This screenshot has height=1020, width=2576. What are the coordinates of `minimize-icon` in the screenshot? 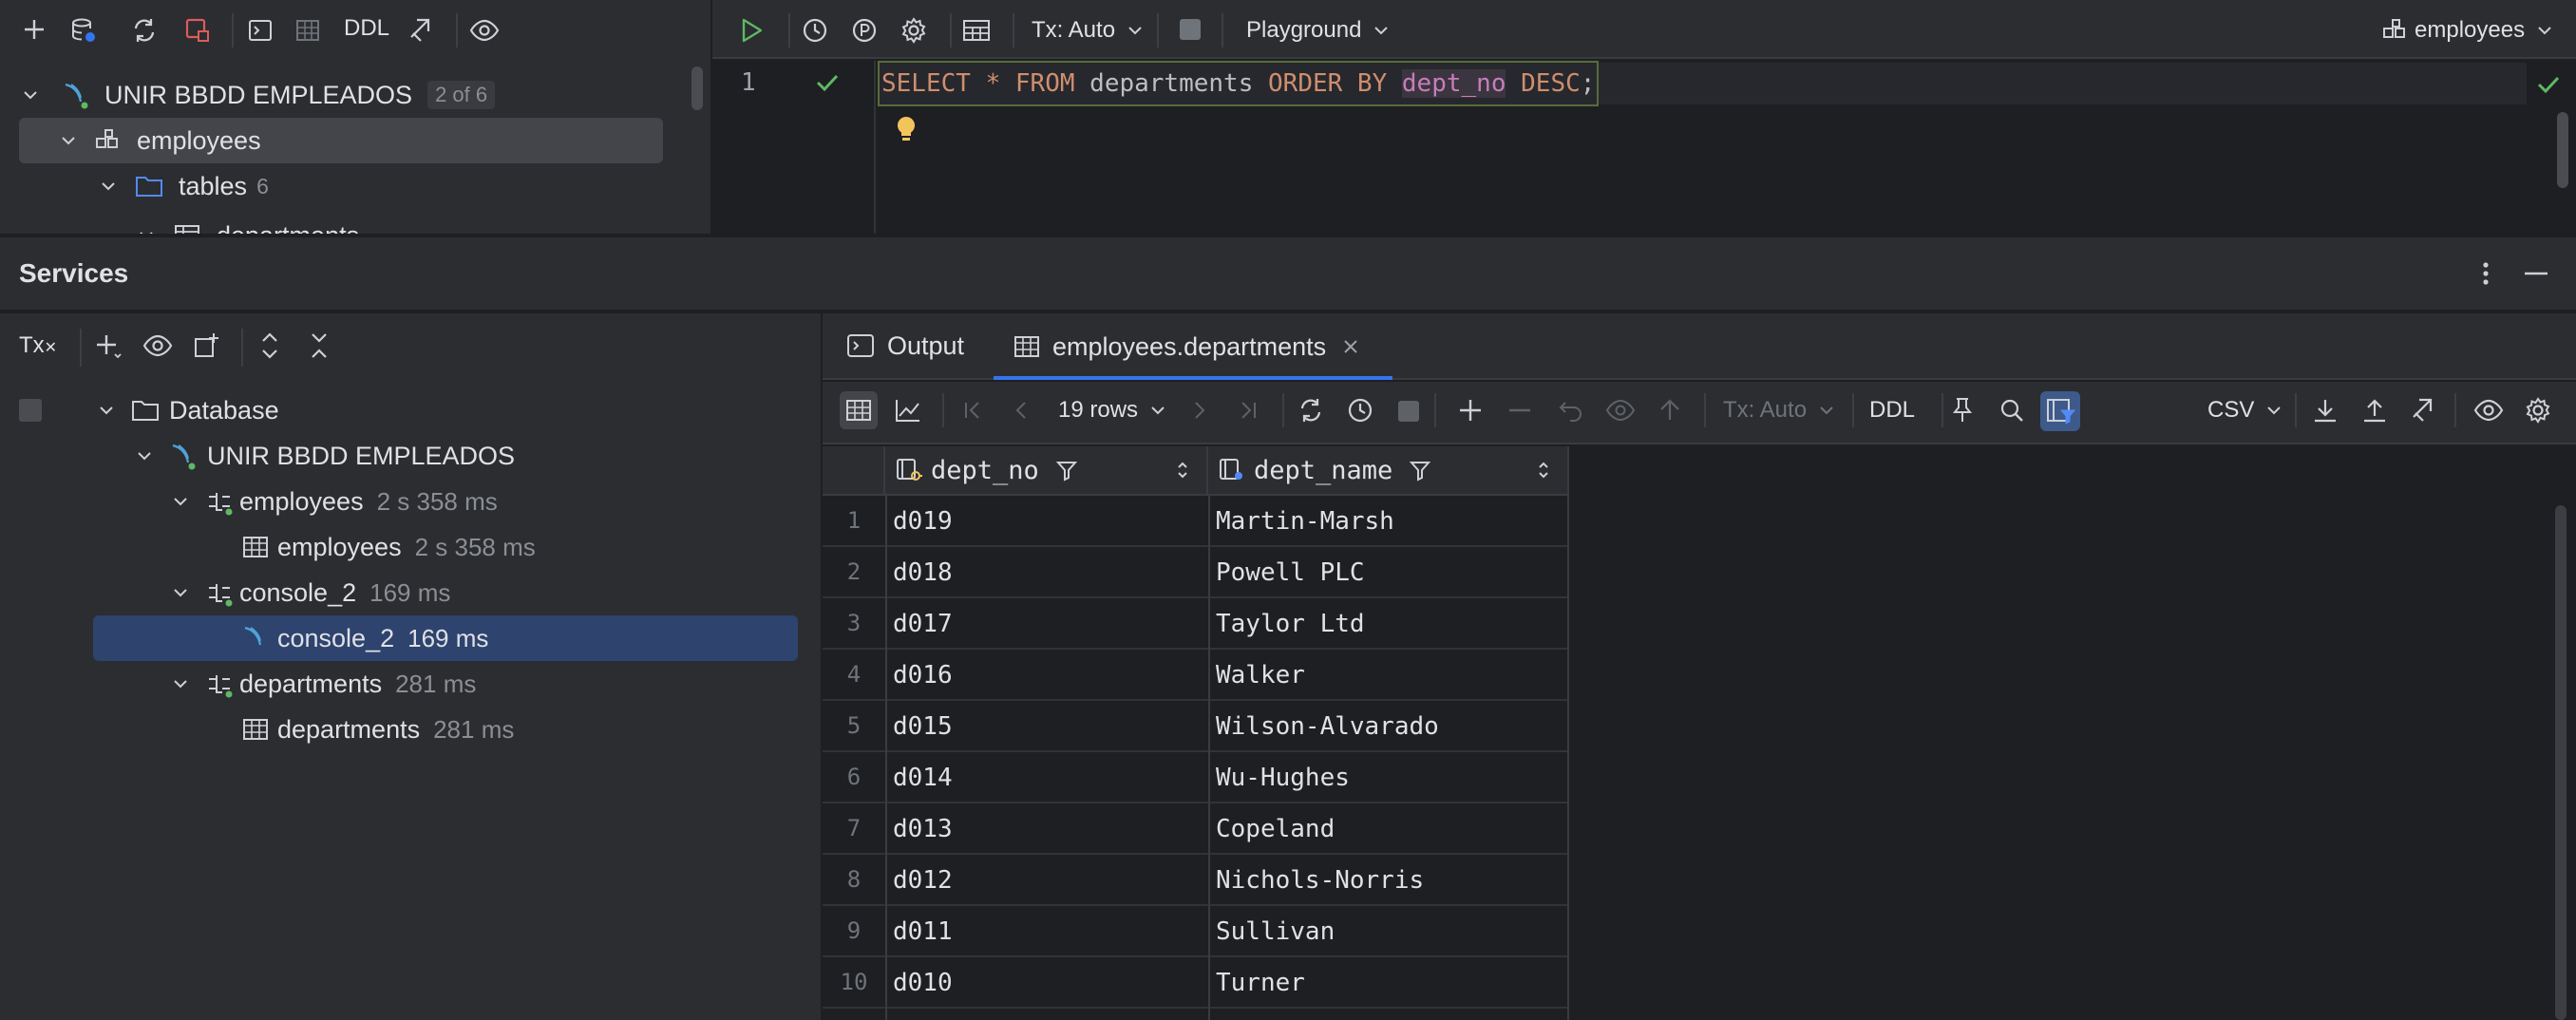 It's located at (2536, 273).